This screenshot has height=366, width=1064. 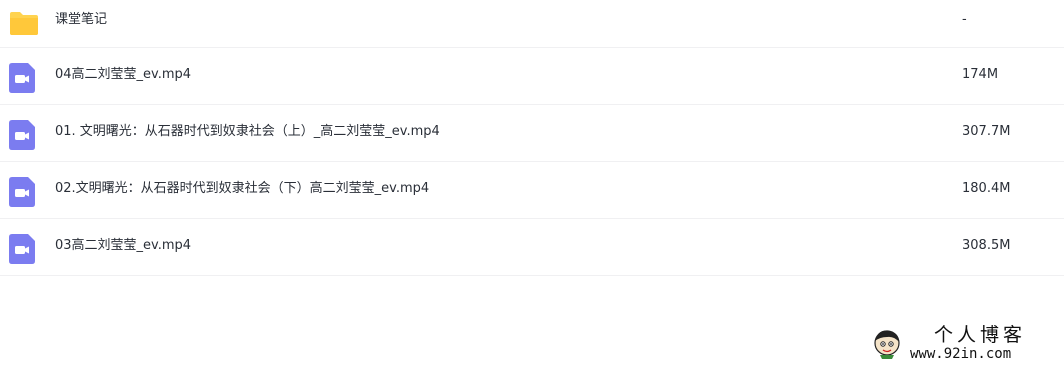 I want to click on folder-icon, so click(x=24, y=25).